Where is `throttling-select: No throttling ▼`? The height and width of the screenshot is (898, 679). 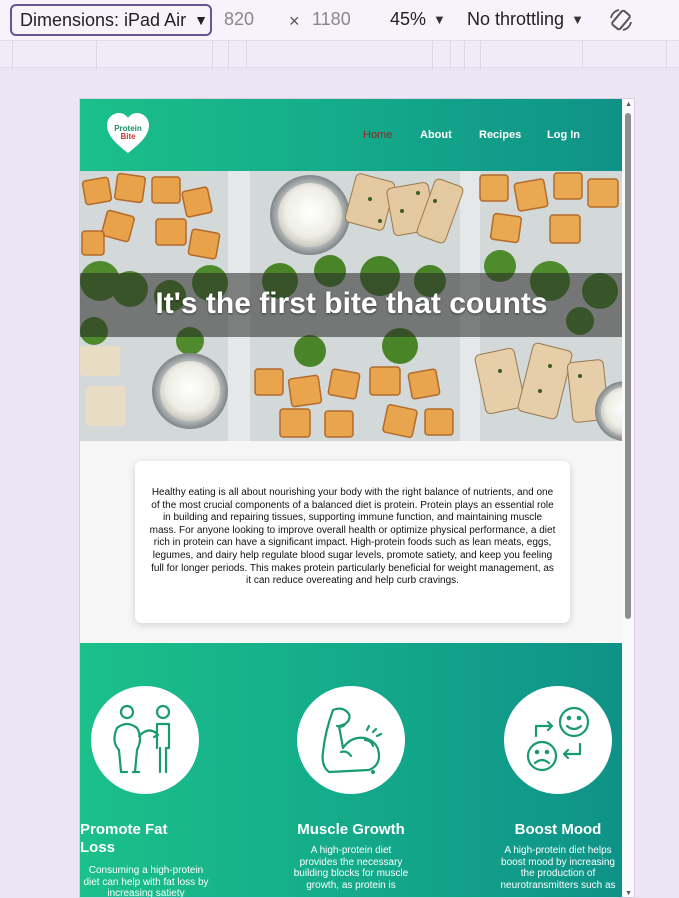
throttling-select: No throttling ▼ is located at coordinates (525, 19).